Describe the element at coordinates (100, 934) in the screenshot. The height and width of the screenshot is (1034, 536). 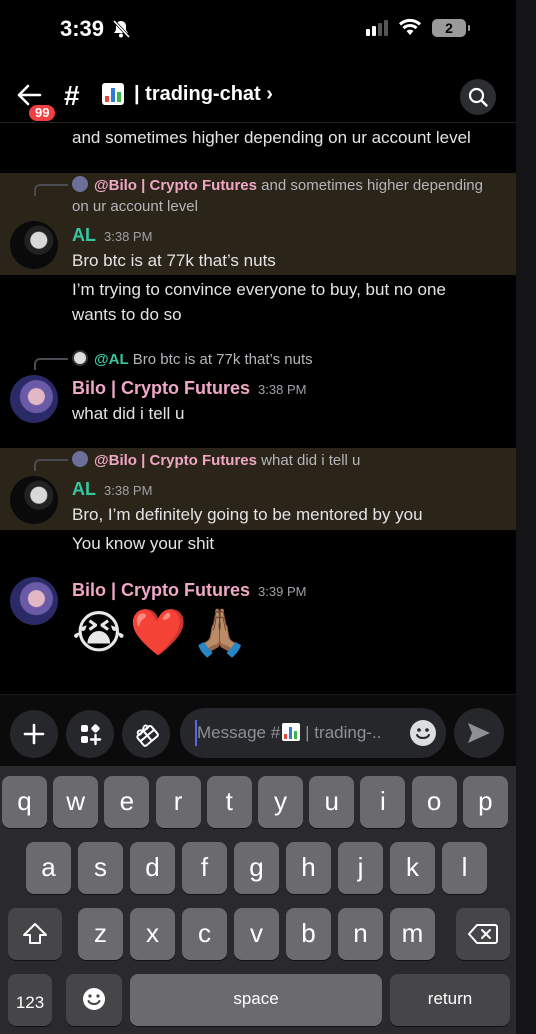
I see `key-z: z` at that location.